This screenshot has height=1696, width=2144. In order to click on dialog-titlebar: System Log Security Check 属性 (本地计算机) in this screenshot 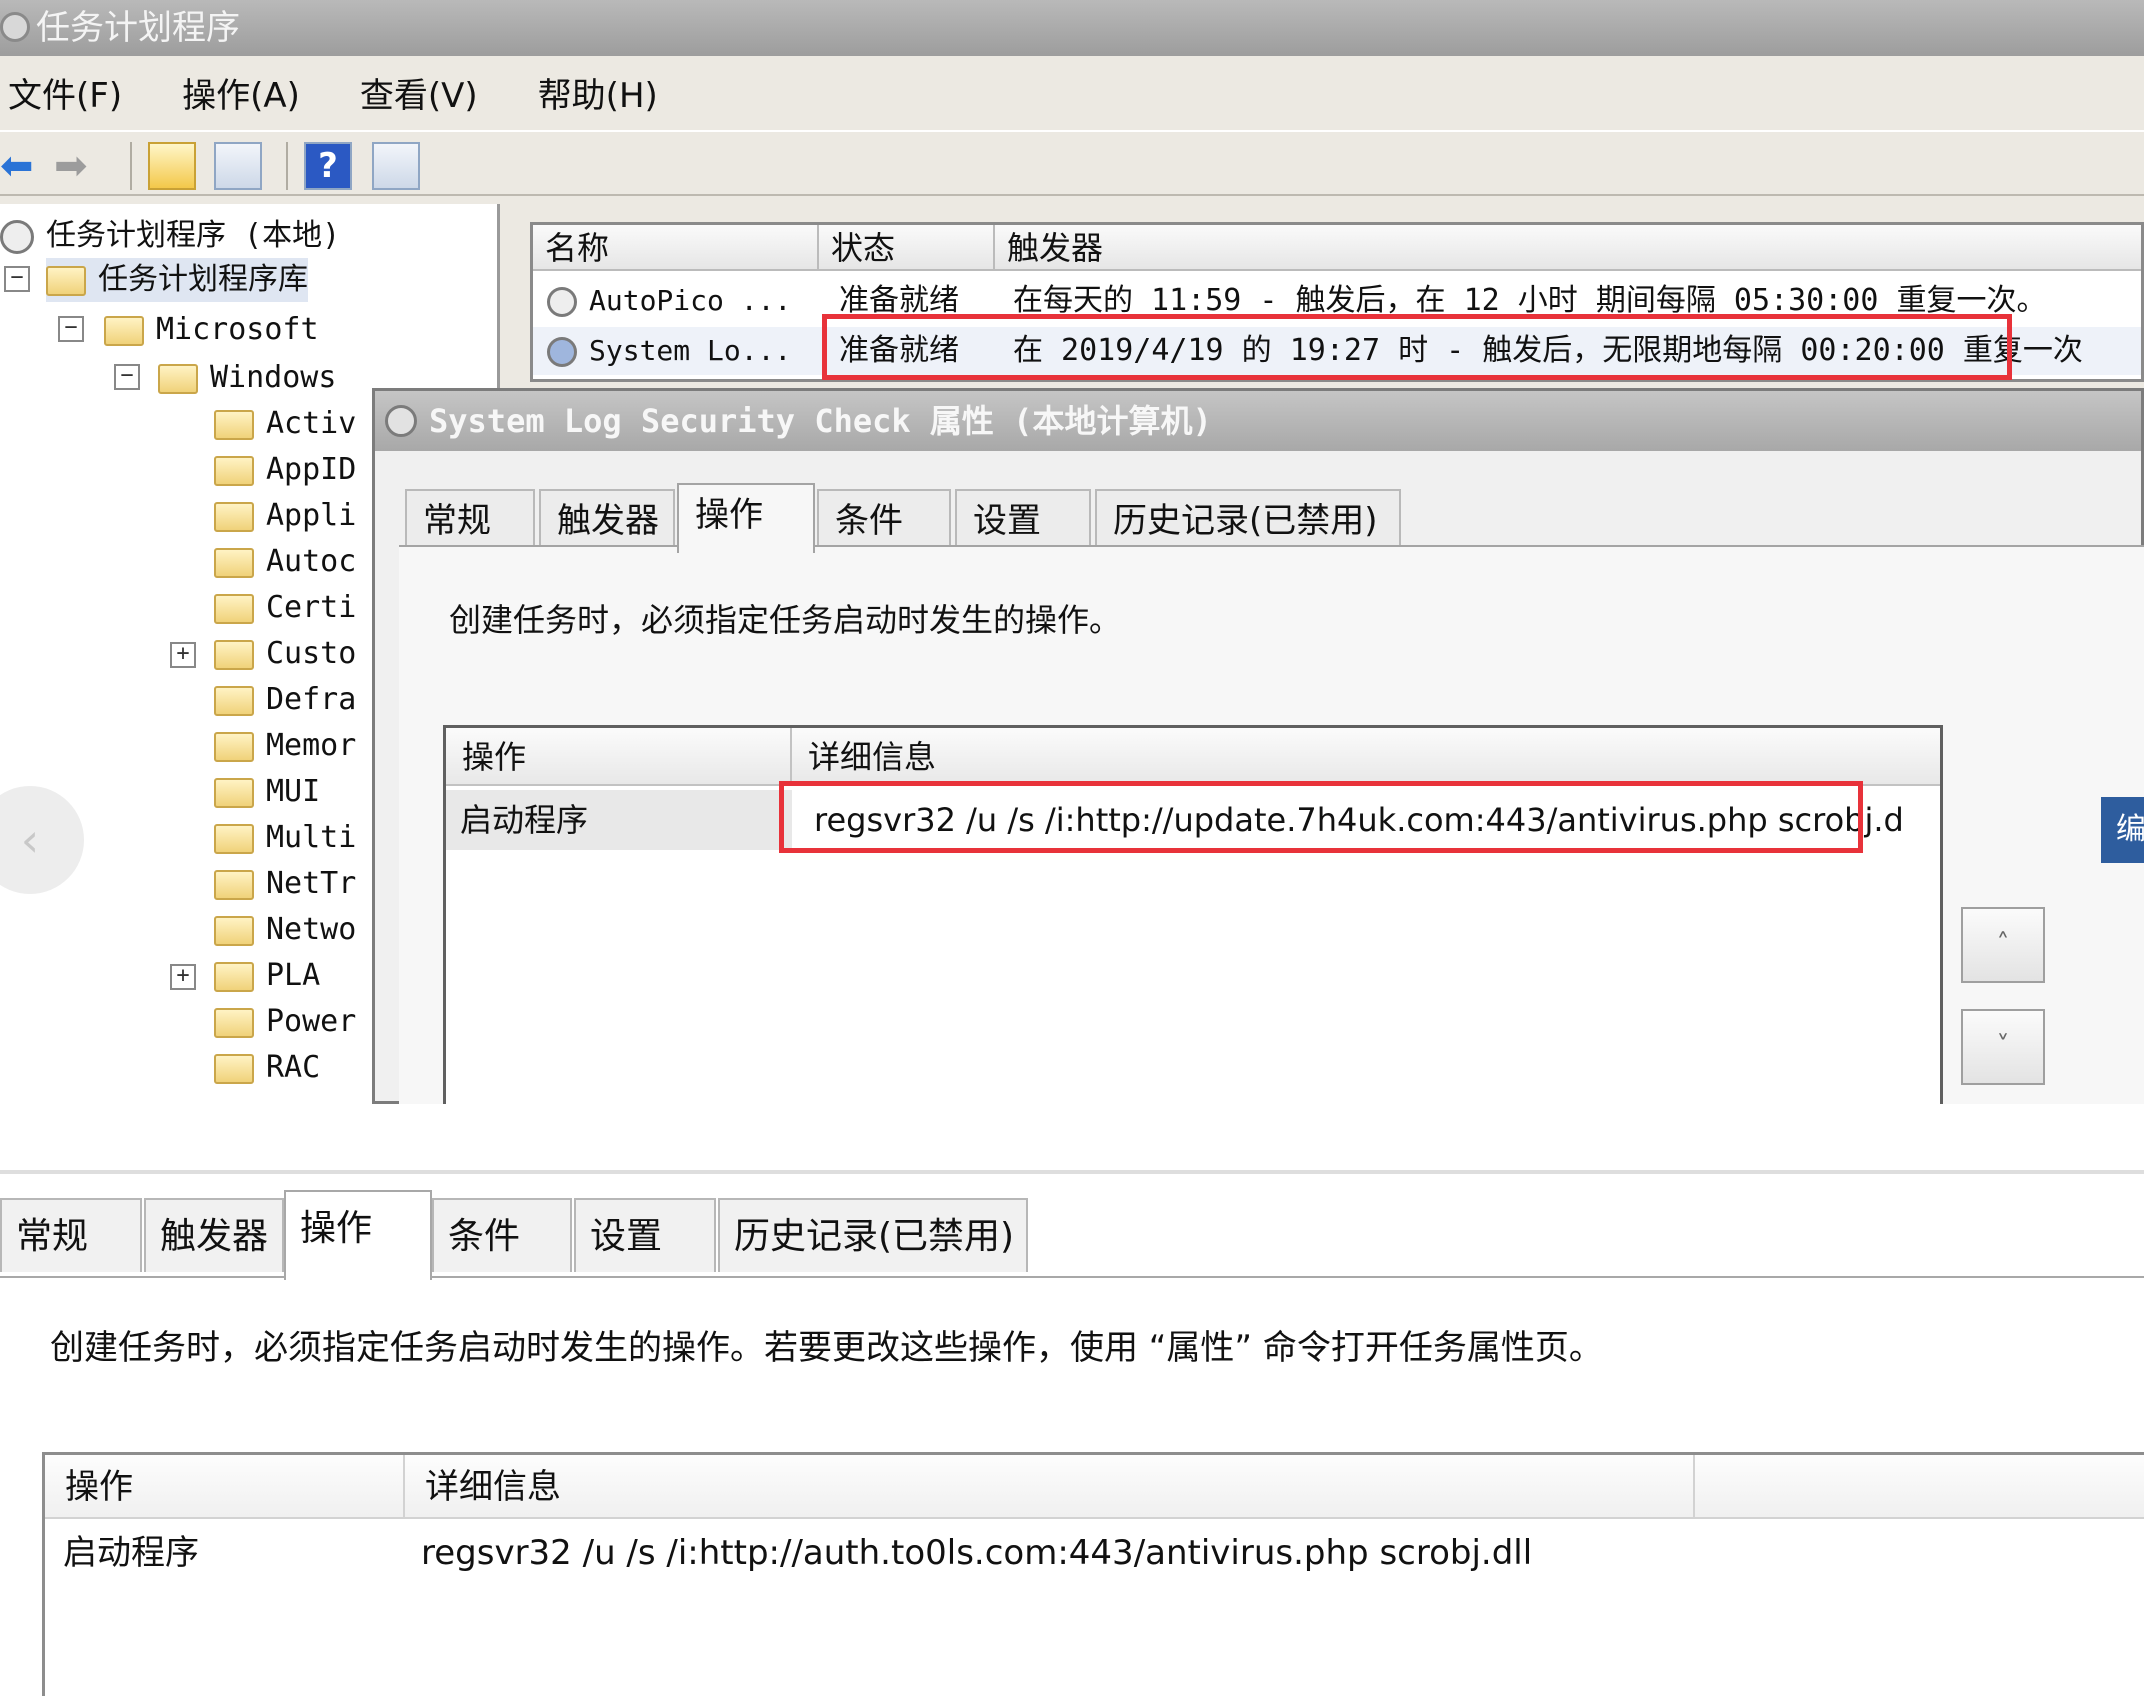, I will do `click(1258, 421)`.